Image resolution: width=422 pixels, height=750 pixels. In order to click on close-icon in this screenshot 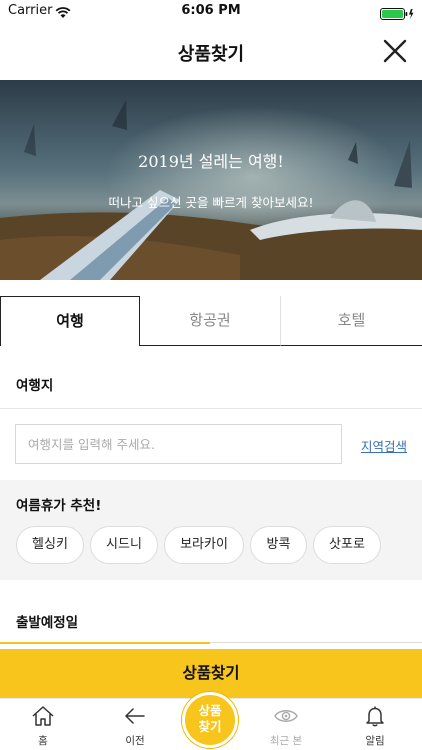, I will do `click(395, 51)`.